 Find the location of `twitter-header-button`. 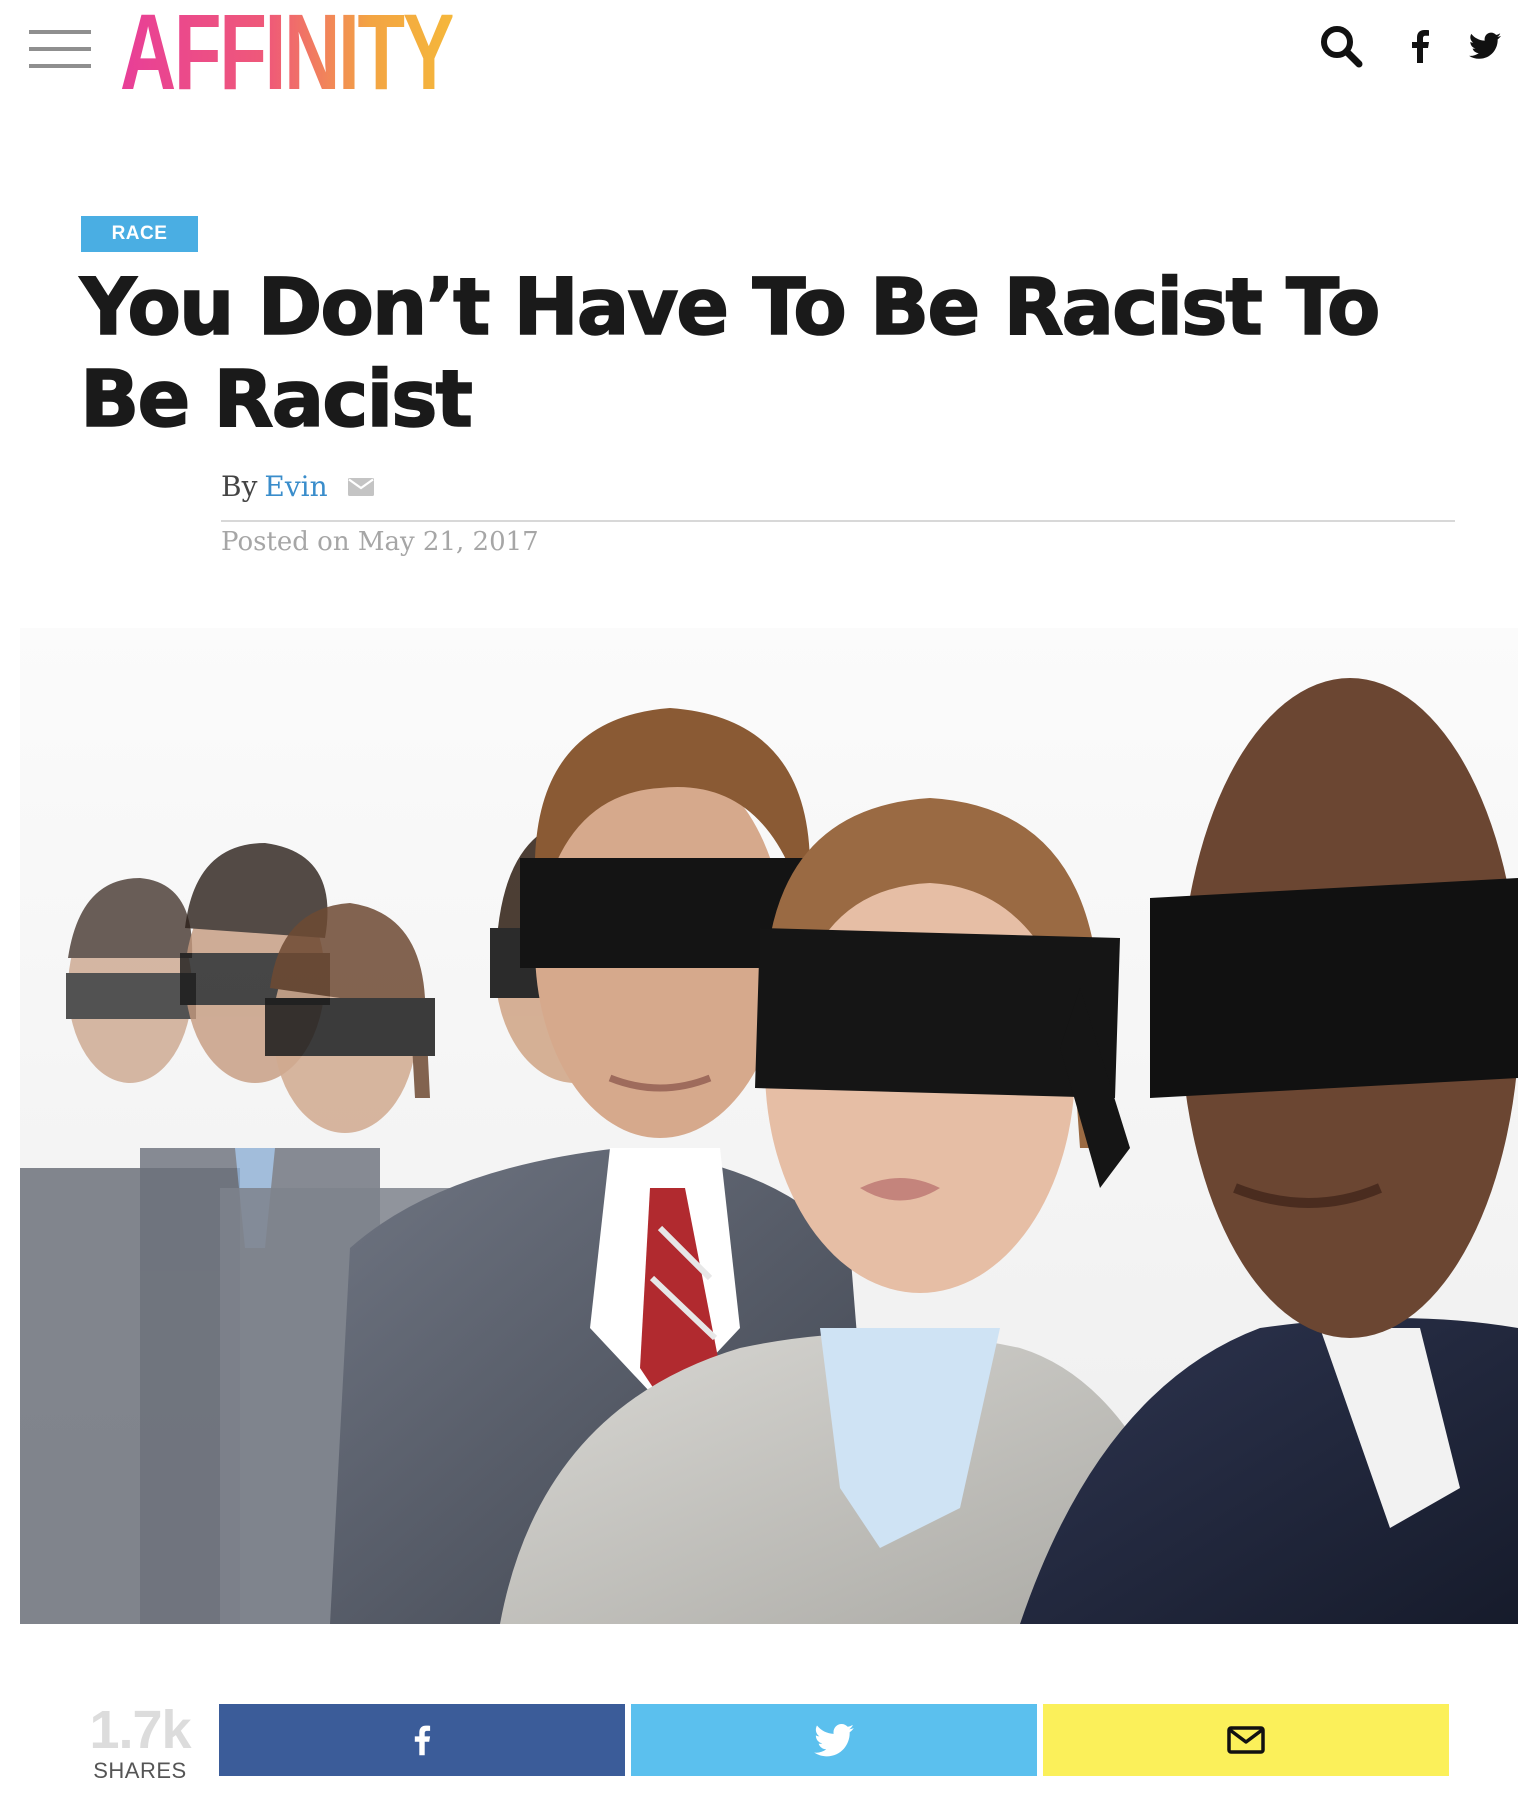

twitter-header-button is located at coordinates (1485, 46).